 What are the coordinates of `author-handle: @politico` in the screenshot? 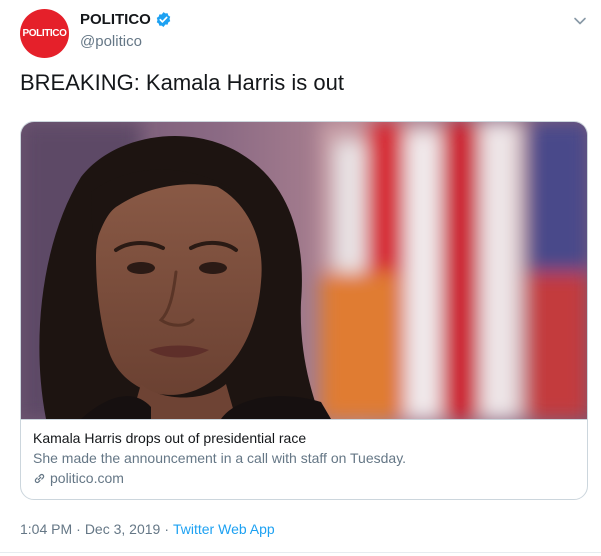 It's located at (111, 41).